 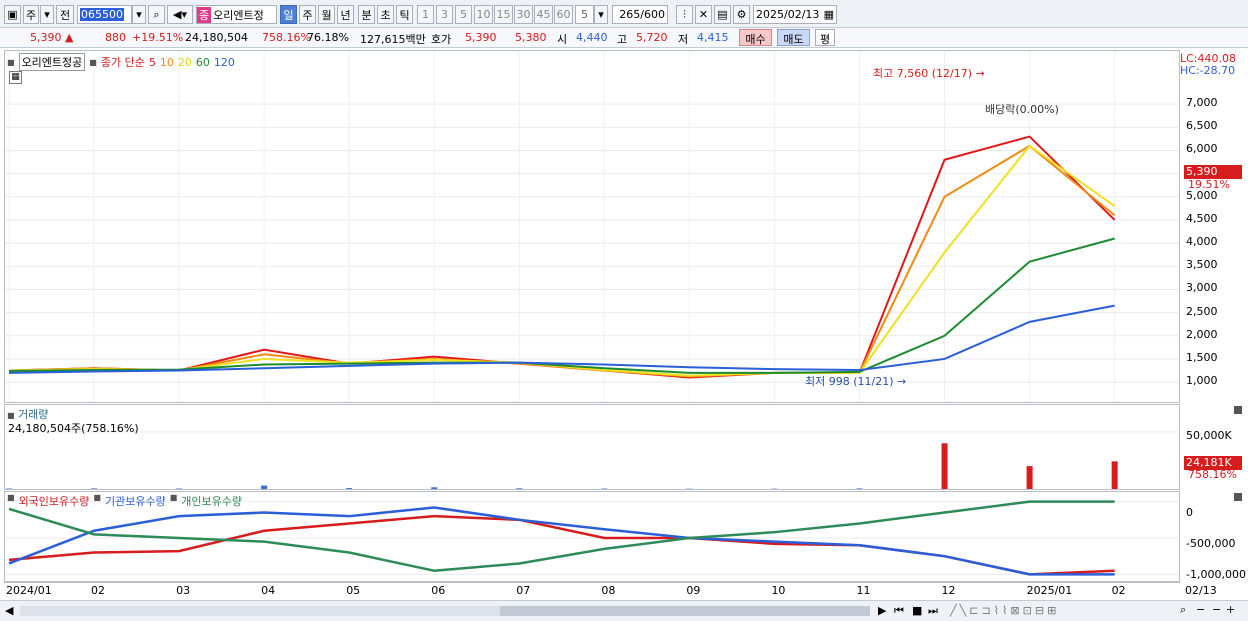 I want to click on period-minute-tab: 분, so click(x=366, y=14).